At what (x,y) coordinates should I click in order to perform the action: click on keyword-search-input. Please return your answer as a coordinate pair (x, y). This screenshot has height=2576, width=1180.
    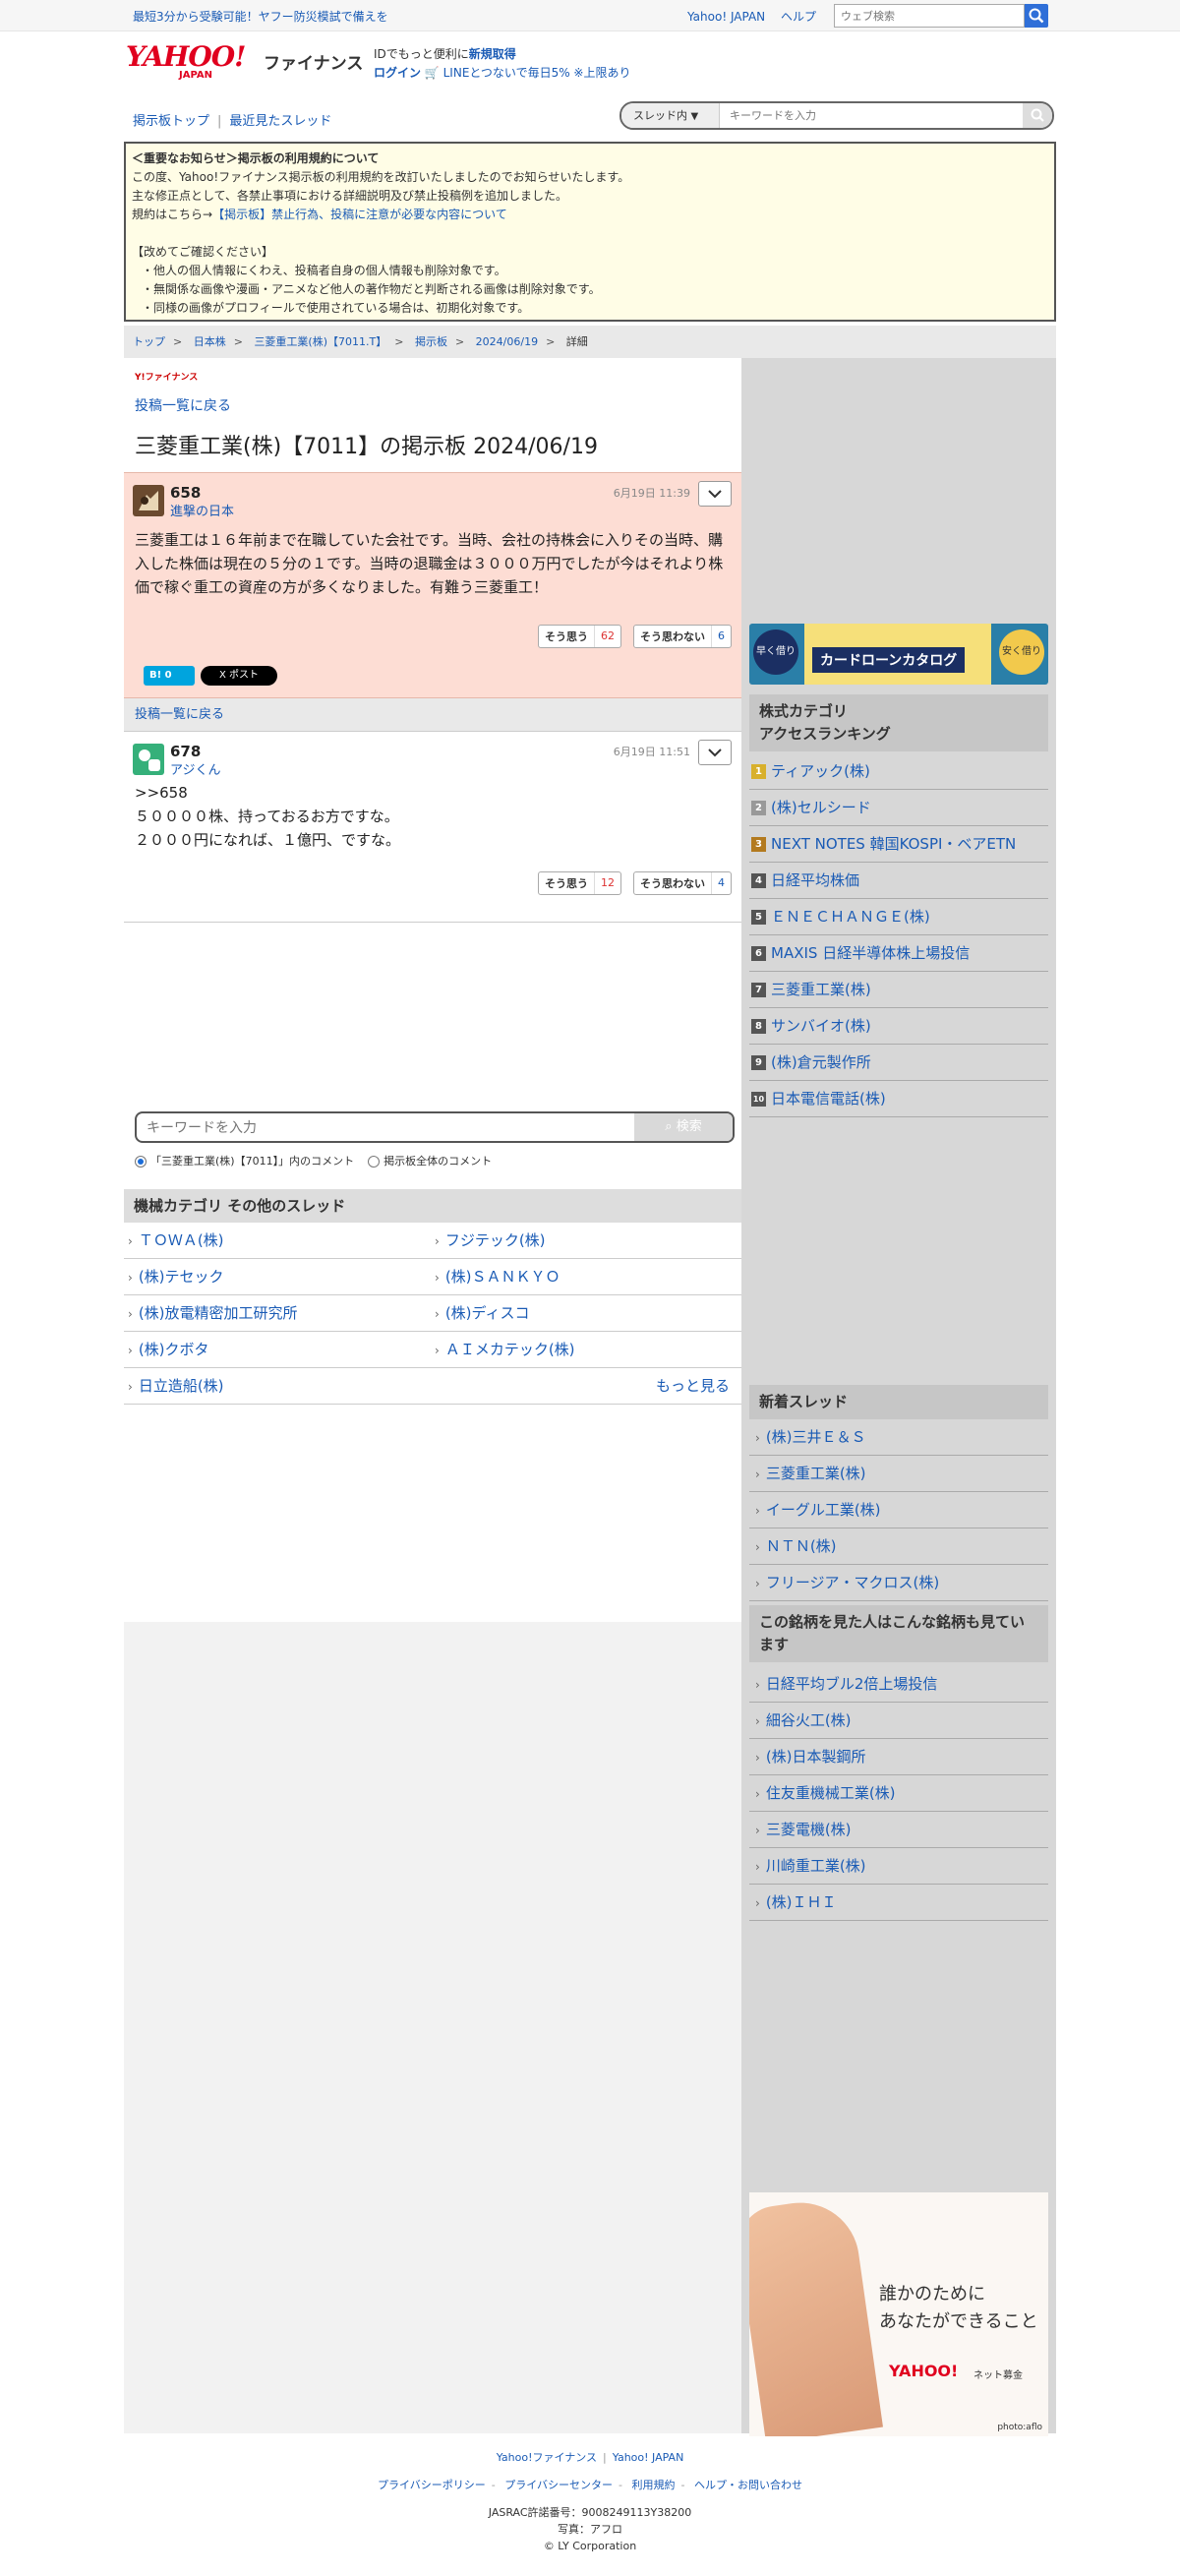
    Looking at the image, I should click on (383, 1128).